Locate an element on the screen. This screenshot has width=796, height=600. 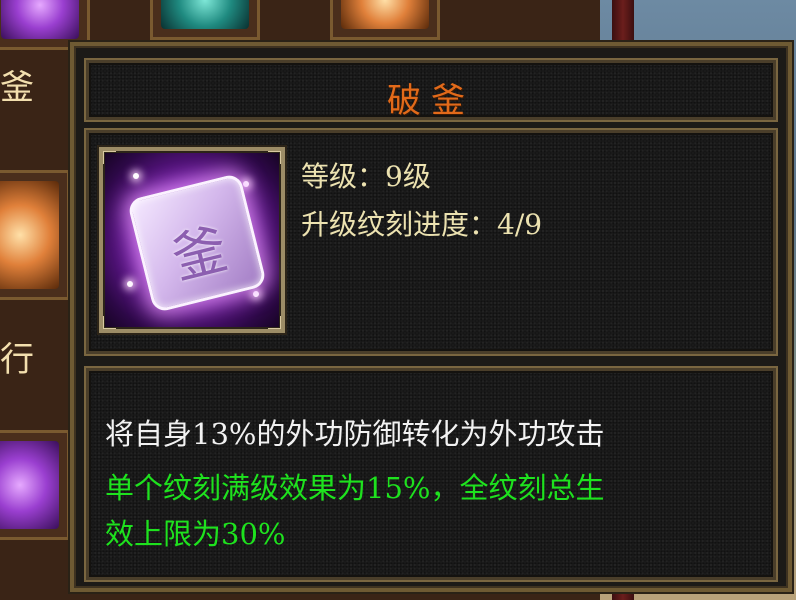
rune-title: 破釜 is located at coordinates (431, 101).